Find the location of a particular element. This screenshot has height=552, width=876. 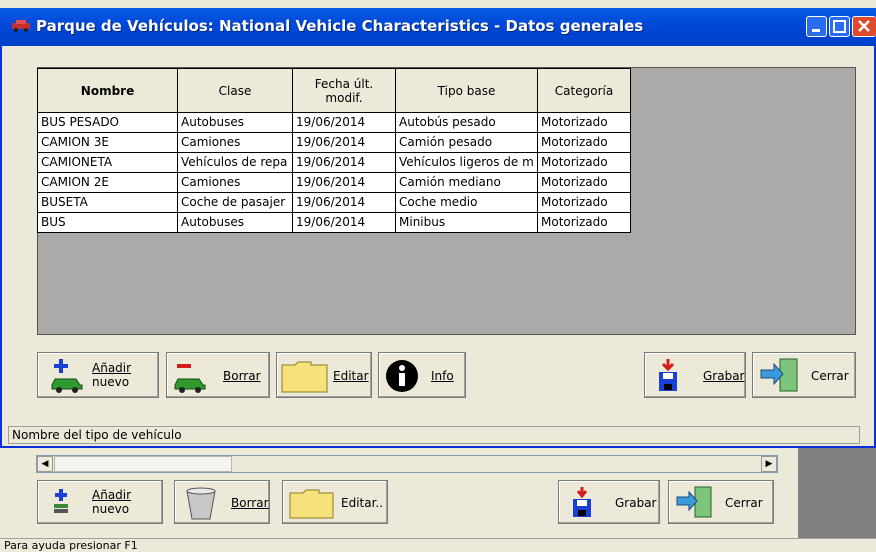

cell-tipo-base: Minibus is located at coordinates (466, 222).